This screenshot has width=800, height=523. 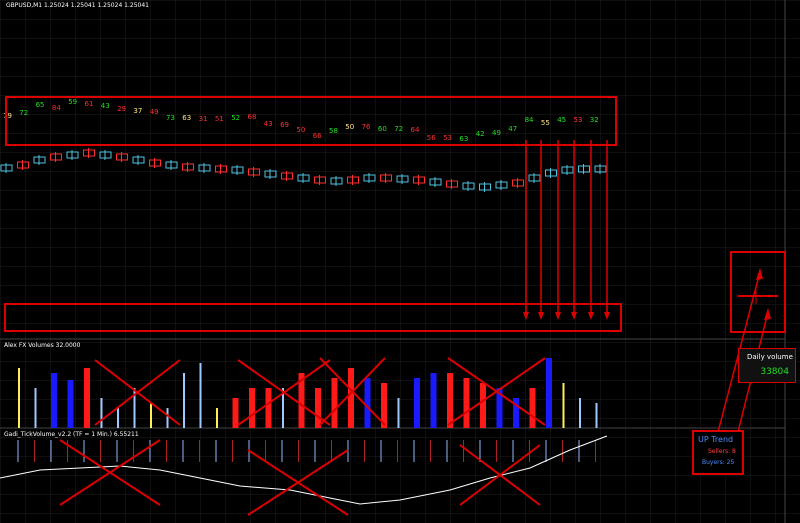 I want to click on tick-number: 52, so click(x=235, y=118).